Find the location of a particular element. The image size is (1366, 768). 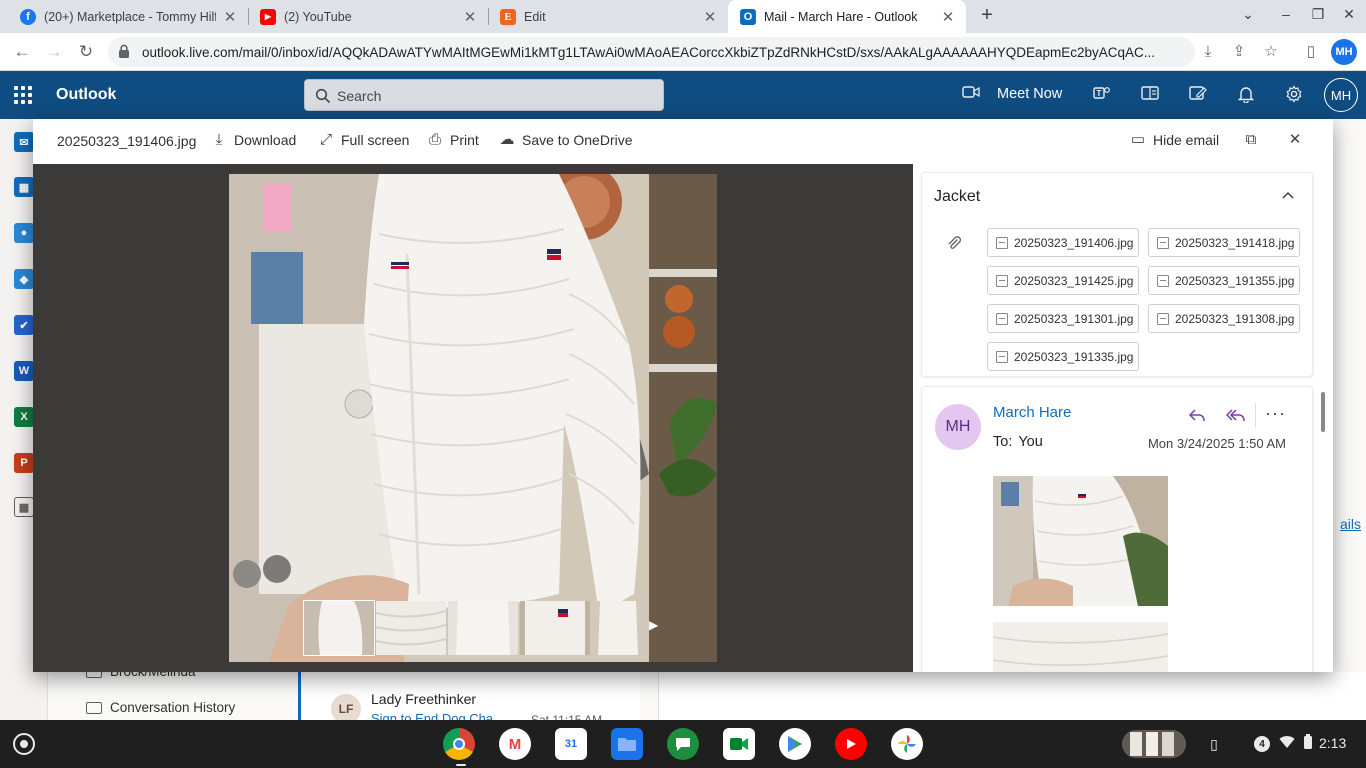

share-icon: ⇪ is located at coordinates (1239, 52).